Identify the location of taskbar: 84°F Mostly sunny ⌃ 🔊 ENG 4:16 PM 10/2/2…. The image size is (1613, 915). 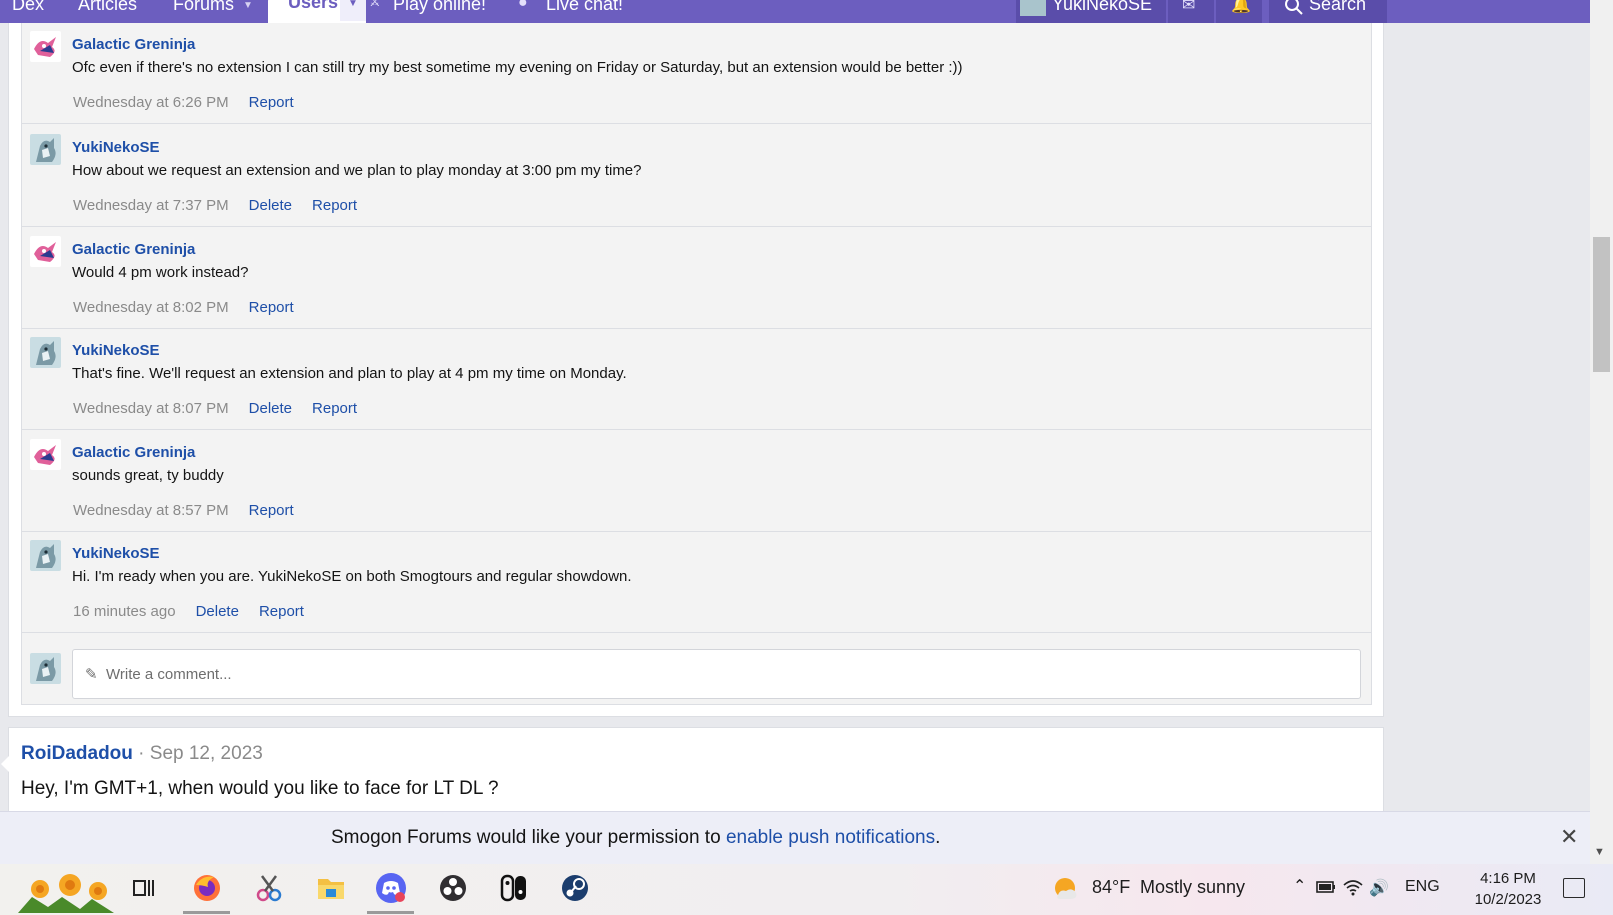
(806, 889).